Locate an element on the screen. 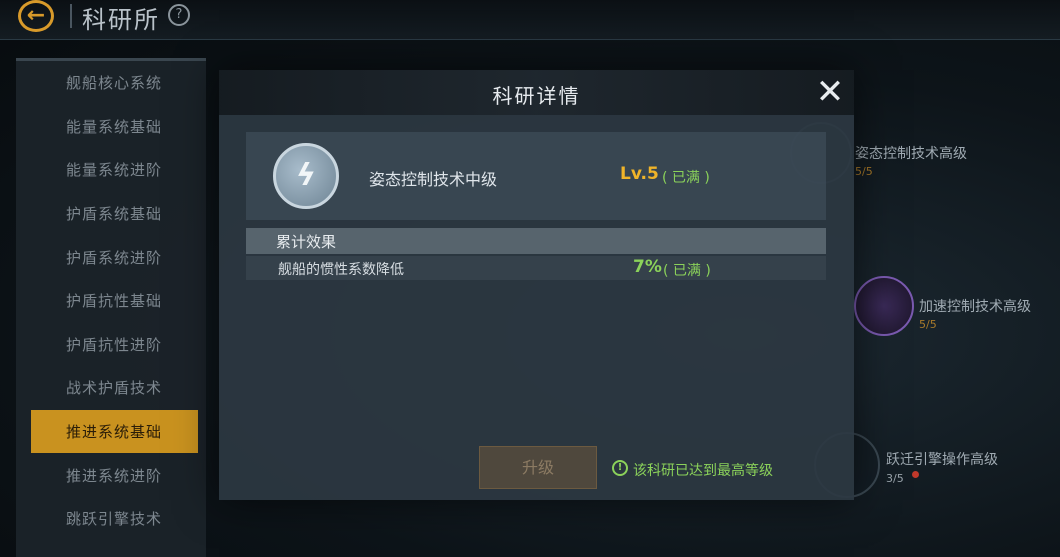  sidebar-item-tactical-shield: 战术护盾技术 is located at coordinates (111, 388).